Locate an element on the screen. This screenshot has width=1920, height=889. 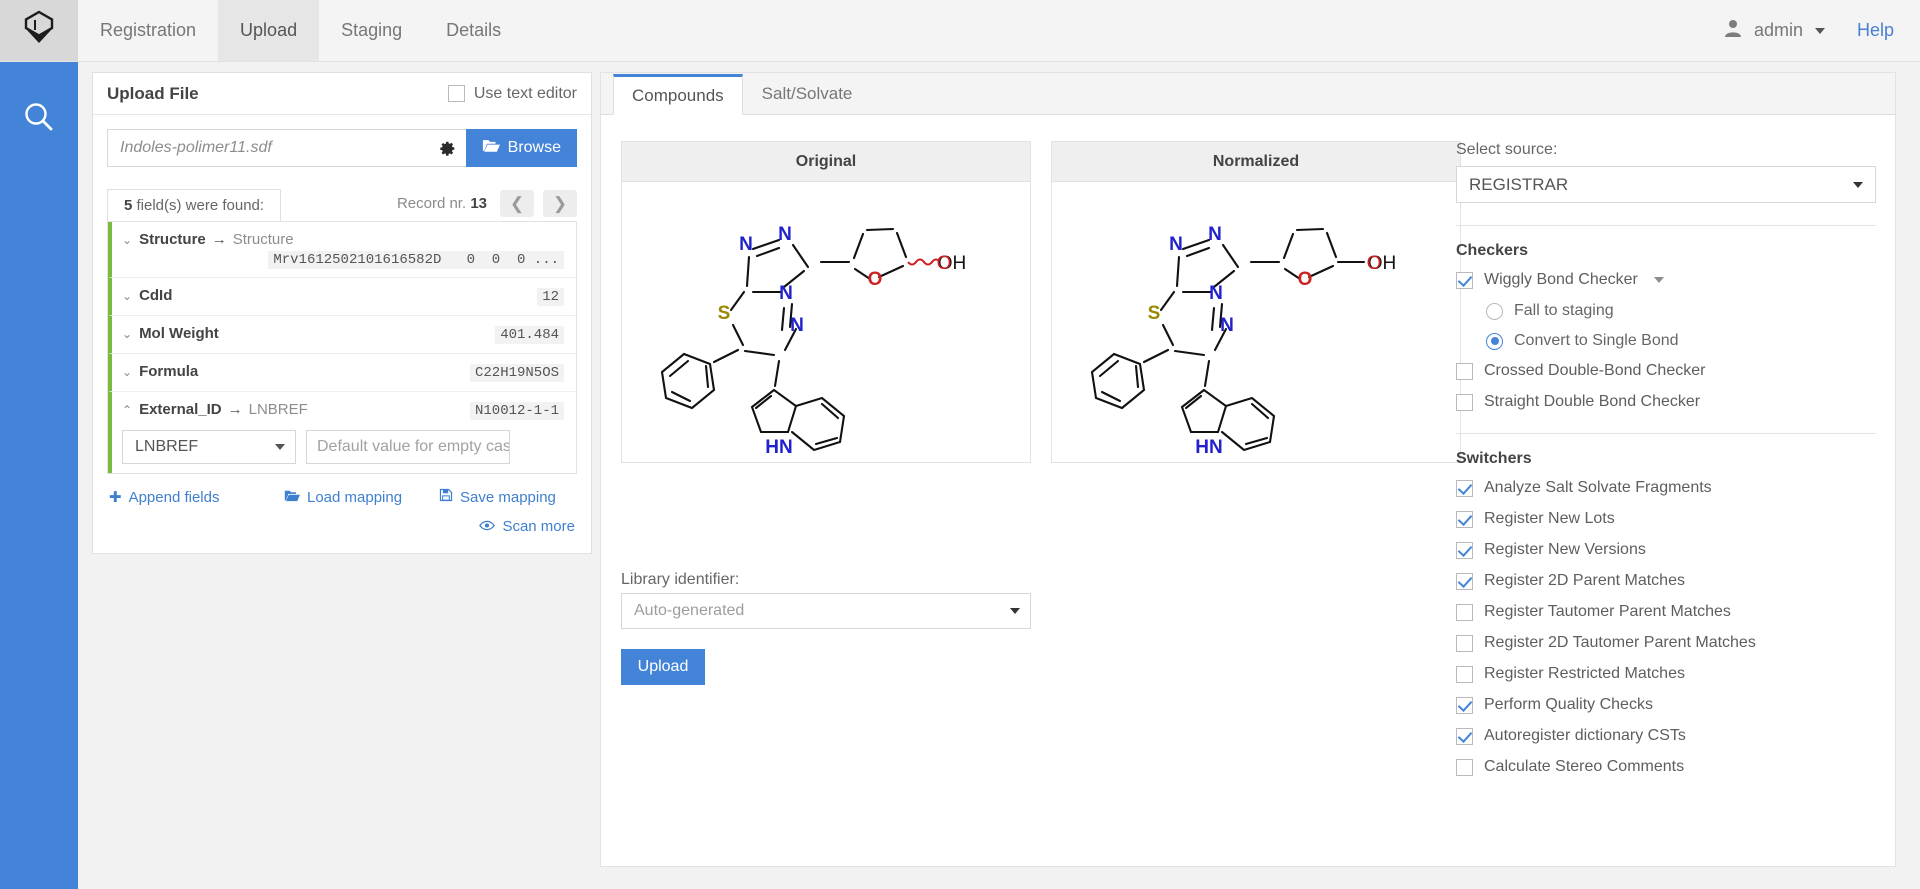
switcher-register-2d-parent-matches-checkbox is located at coordinates (1464, 581).